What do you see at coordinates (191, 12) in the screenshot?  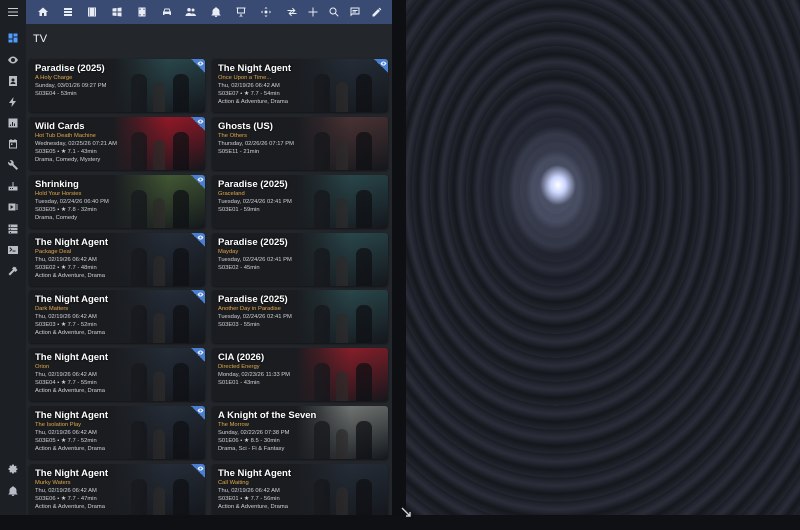 I see `people-icon` at bounding box center [191, 12].